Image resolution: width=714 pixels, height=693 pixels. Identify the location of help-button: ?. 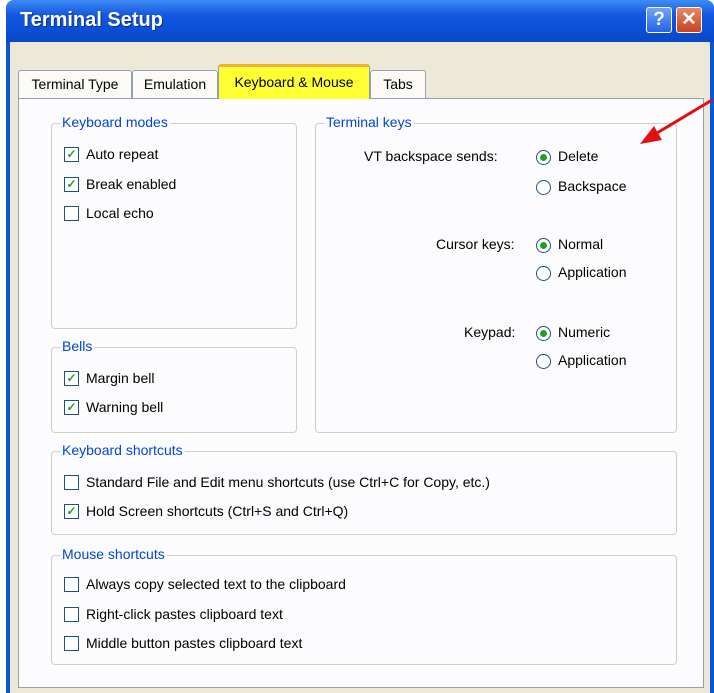
(659, 20).